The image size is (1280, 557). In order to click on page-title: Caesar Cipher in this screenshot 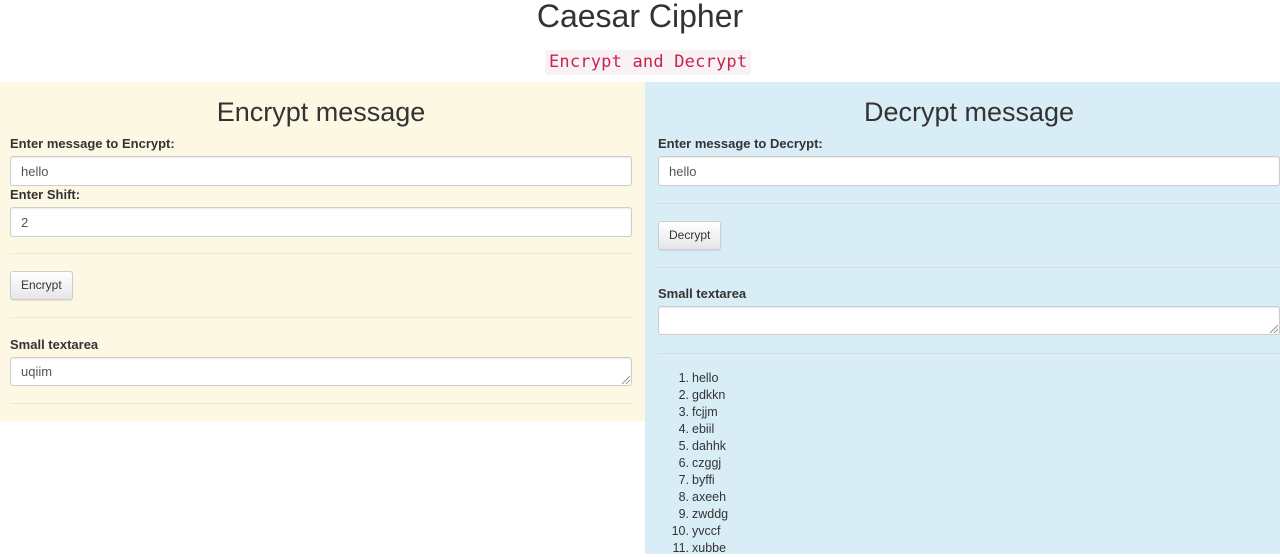, I will do `click(640, 17)`.